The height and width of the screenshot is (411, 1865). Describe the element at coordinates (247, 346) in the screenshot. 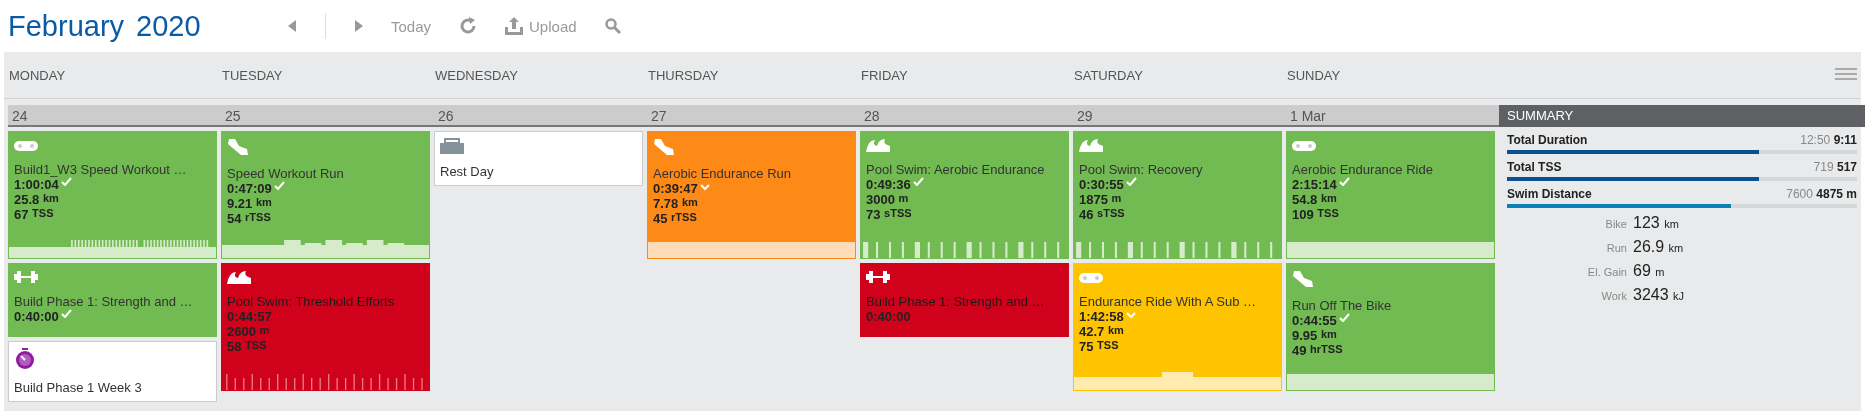

I see `tss-value: 58 TSS` at that location.